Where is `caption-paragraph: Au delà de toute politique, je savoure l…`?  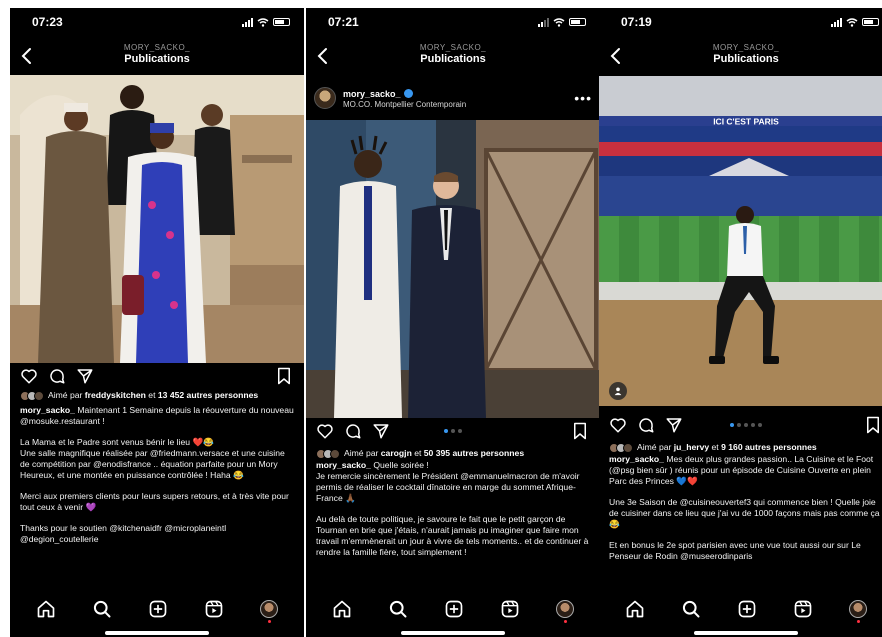
caption-paragraph: Au delà de toute politique, je savoure l… is located at coordinates (452, 535).